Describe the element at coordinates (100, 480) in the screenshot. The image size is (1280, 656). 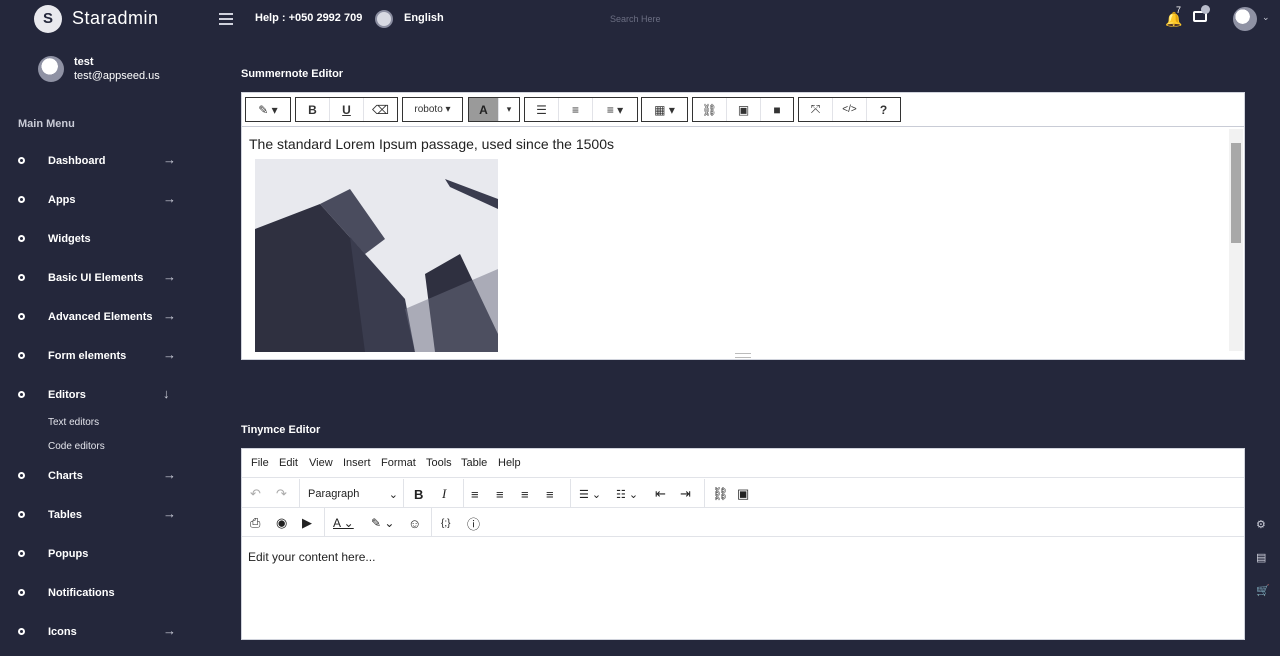
I see `sidebar-item-charts: Charts →` at that location.